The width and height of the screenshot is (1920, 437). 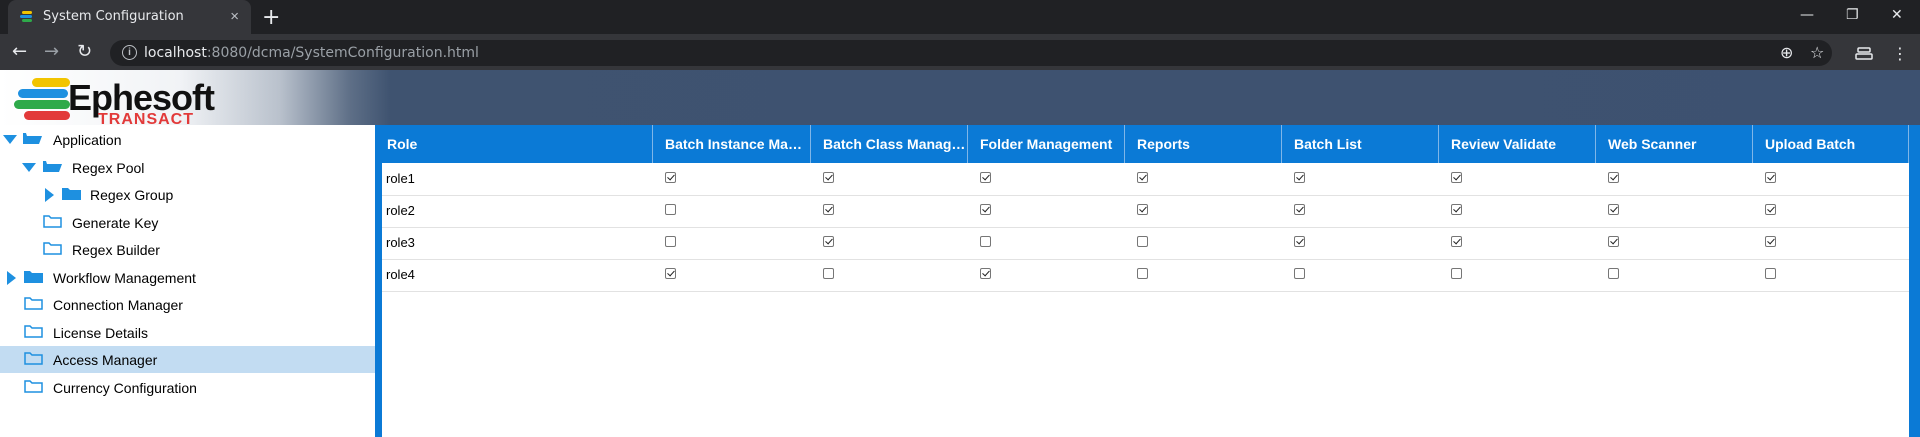 I want to click on column-header-folder-management: Folder Management, so click(x=1046, y=144).